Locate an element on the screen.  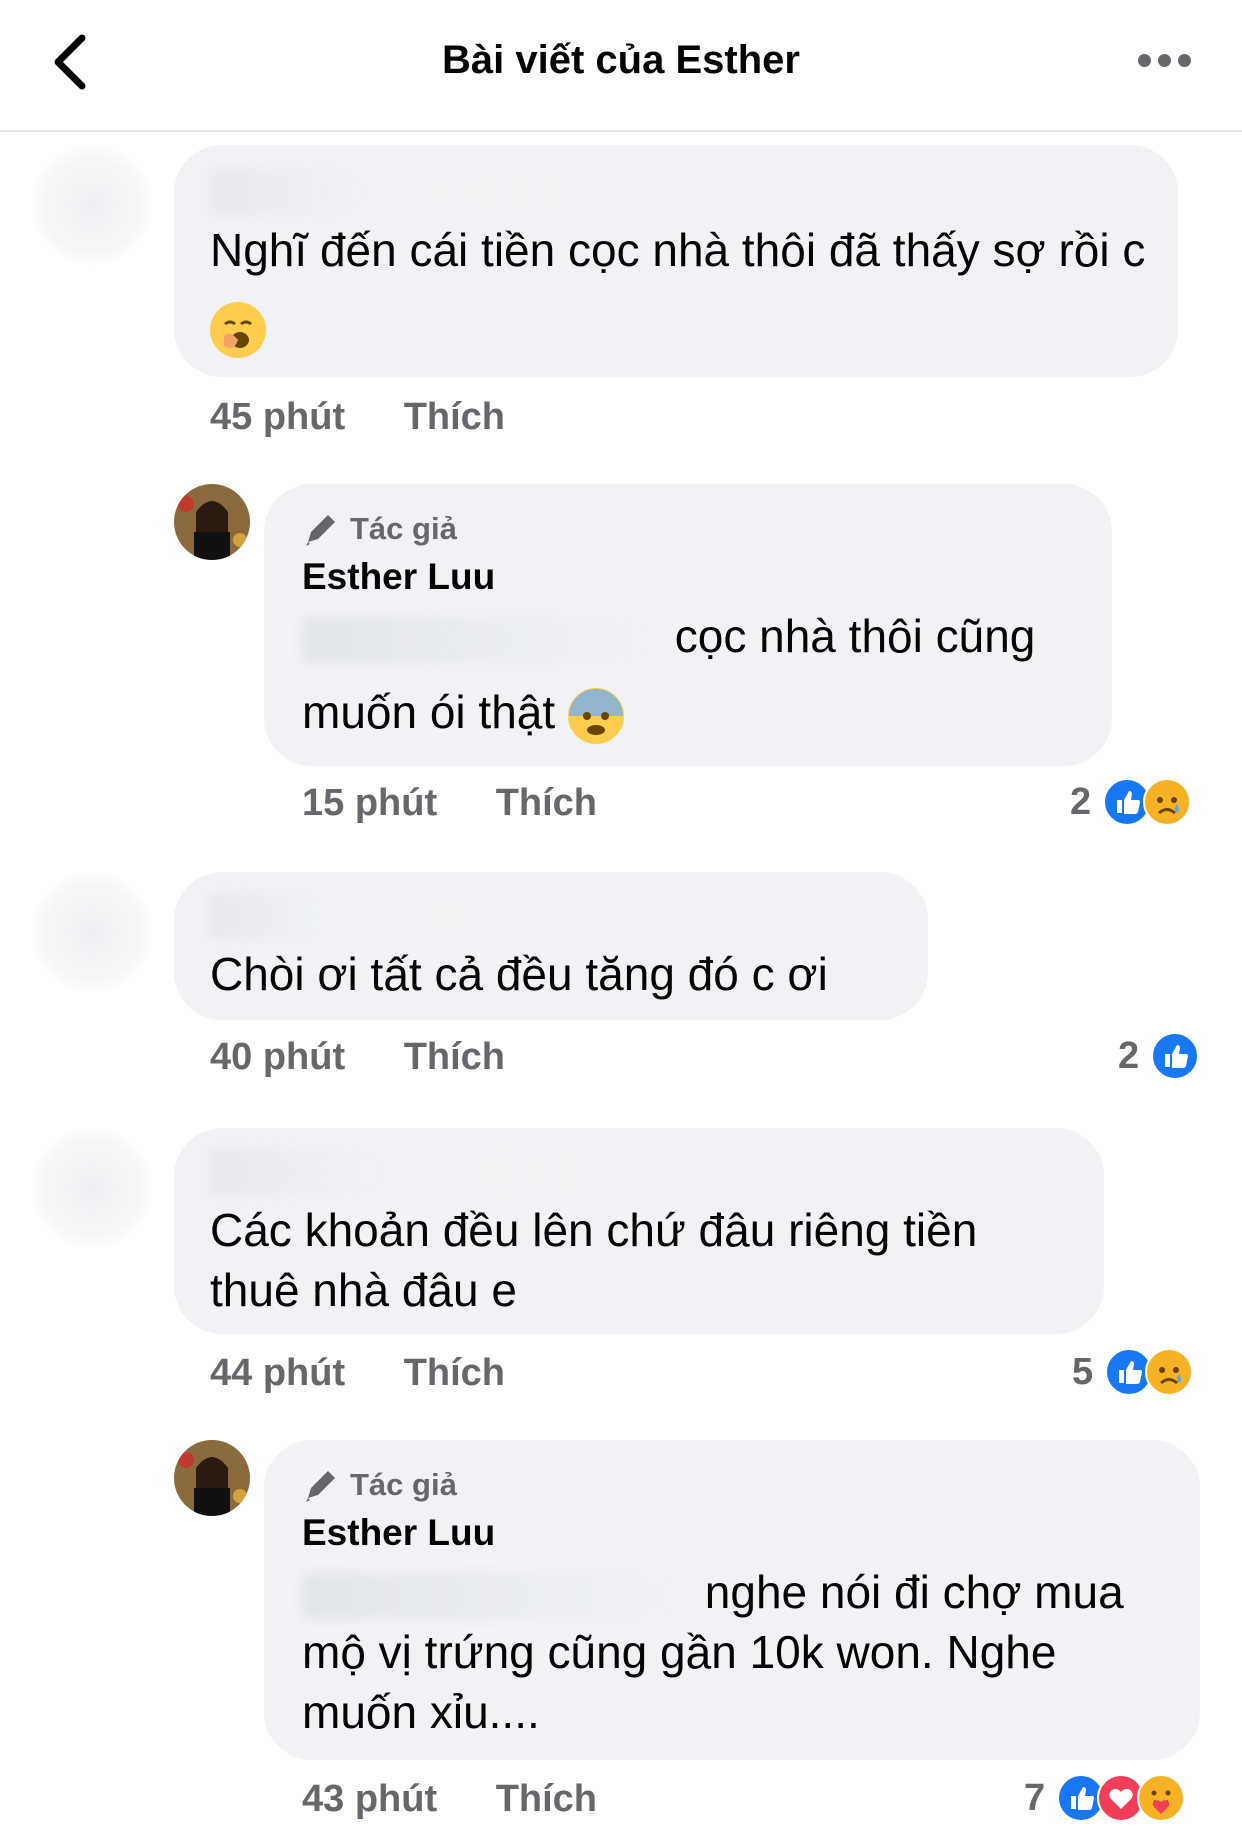
reply-text: cọc nhà thôi cũng muốn ói thật is located at coordinates (702, 674).